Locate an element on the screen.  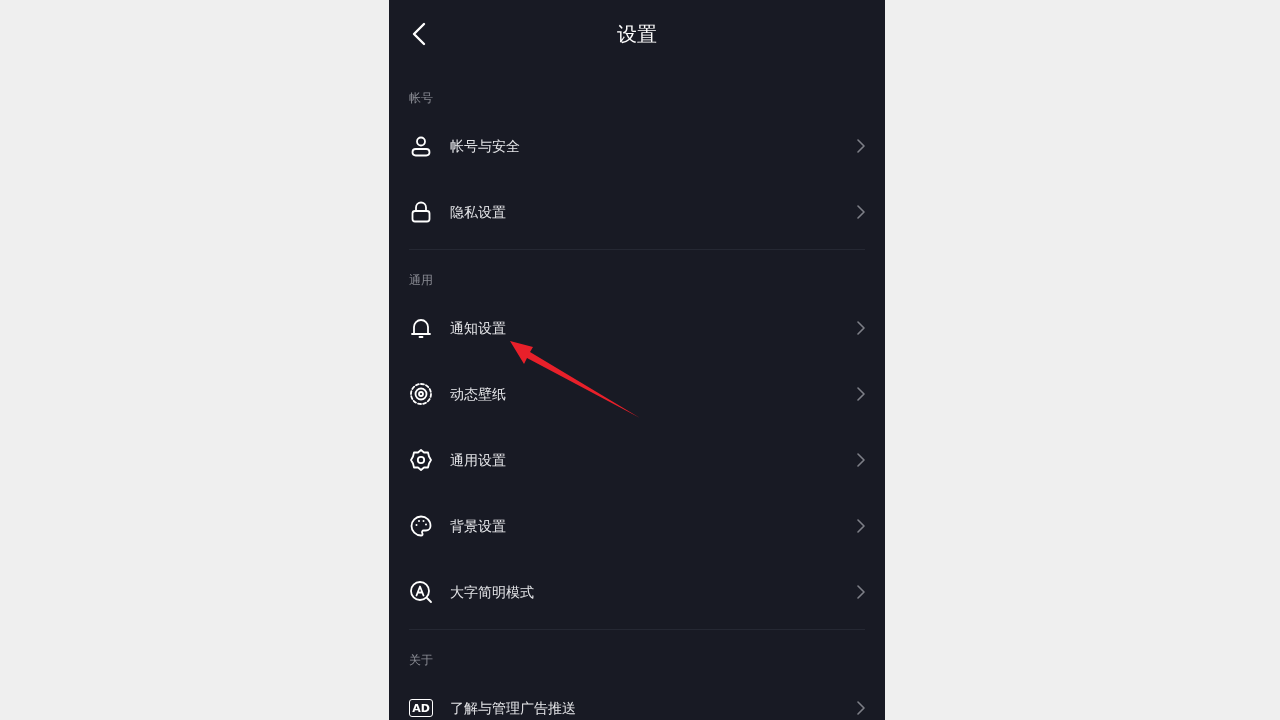
ad-icon: AD is located at coordinates (421, 708).